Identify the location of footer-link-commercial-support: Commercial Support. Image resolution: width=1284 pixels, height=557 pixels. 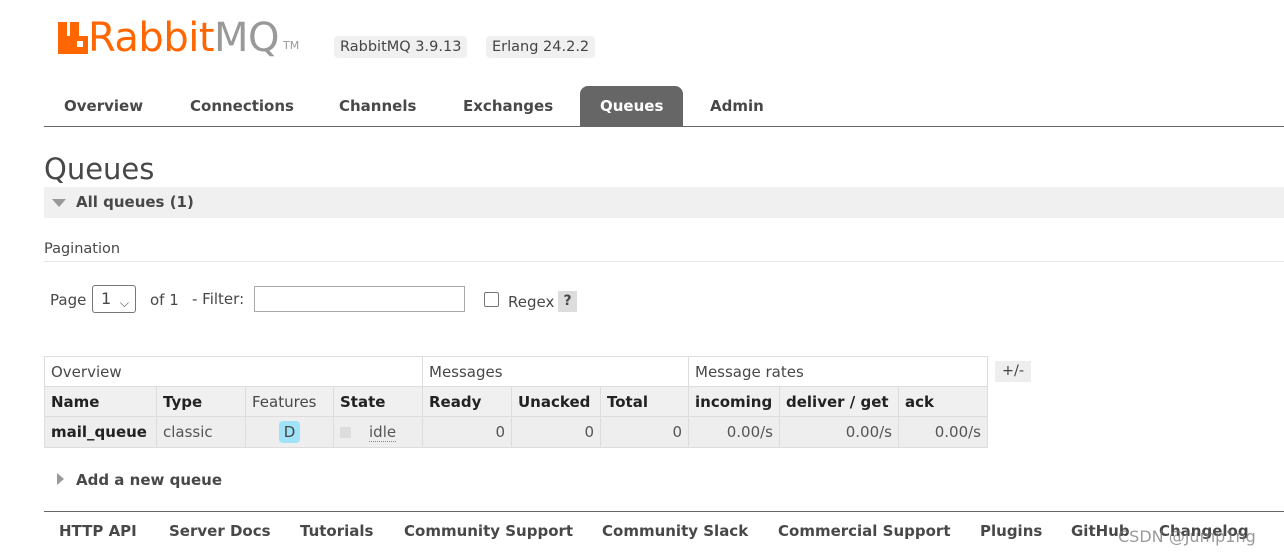
(864, 531).